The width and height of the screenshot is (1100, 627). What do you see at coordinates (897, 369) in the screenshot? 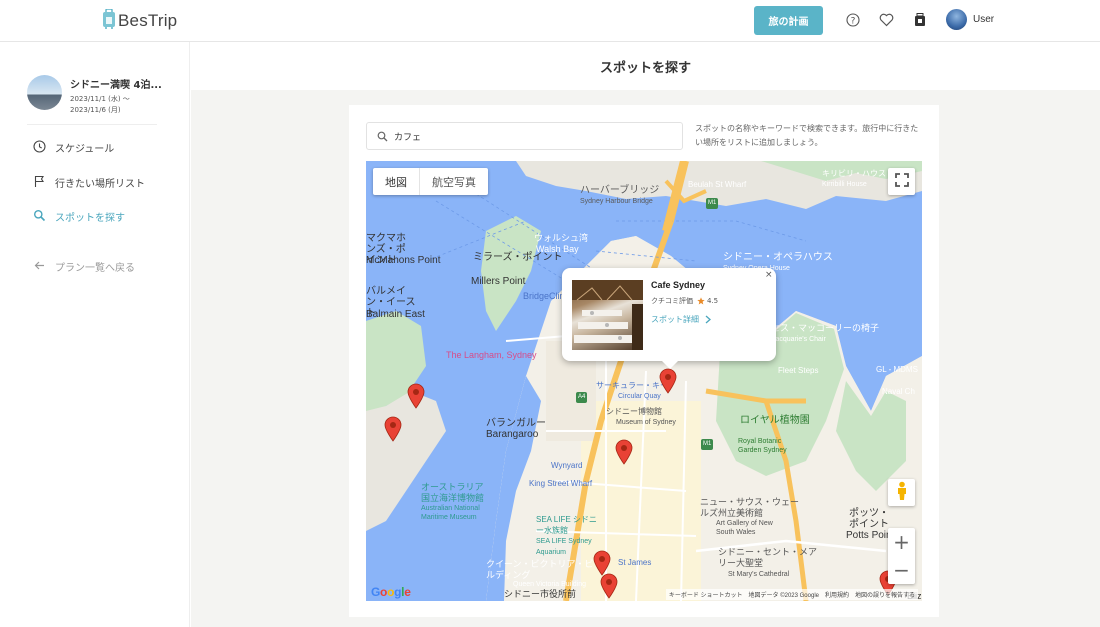
I see `map-label-gl-mdms: GL - MDMS` at bounding box center [897, 369].